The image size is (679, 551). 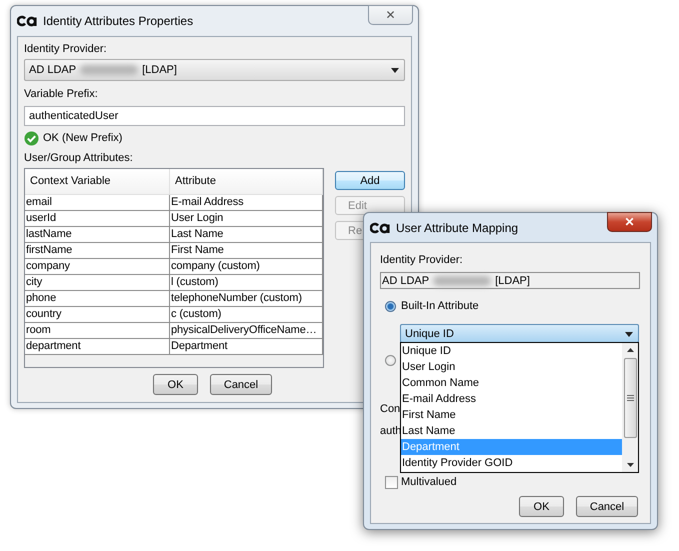 I want to click on column-header: Context Variable, so click(x=97, y=181).